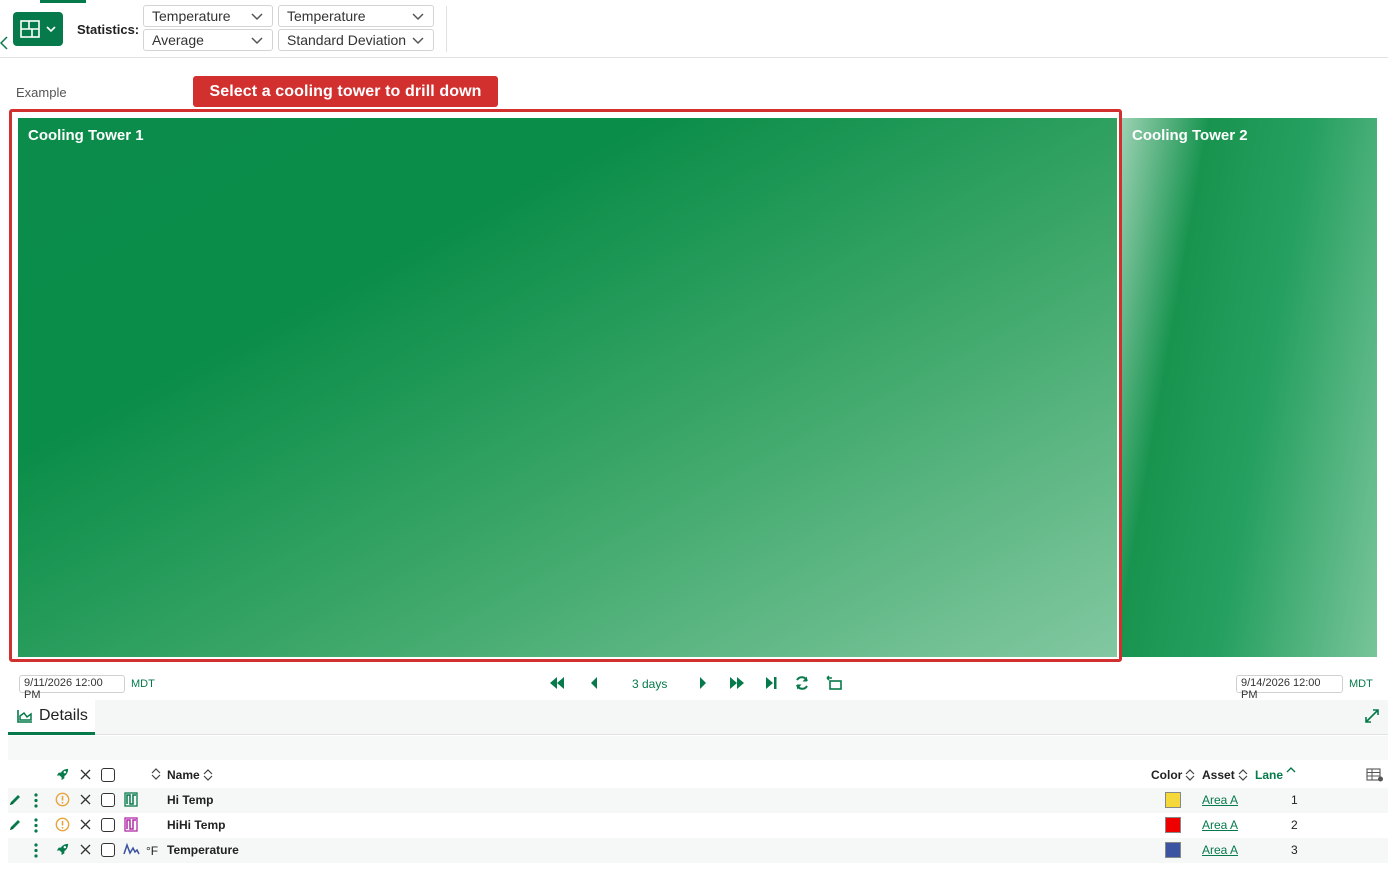  Describe the element at coordinates (698, 748) in the screenshot. I see `details-toolbar-strip` at that location.